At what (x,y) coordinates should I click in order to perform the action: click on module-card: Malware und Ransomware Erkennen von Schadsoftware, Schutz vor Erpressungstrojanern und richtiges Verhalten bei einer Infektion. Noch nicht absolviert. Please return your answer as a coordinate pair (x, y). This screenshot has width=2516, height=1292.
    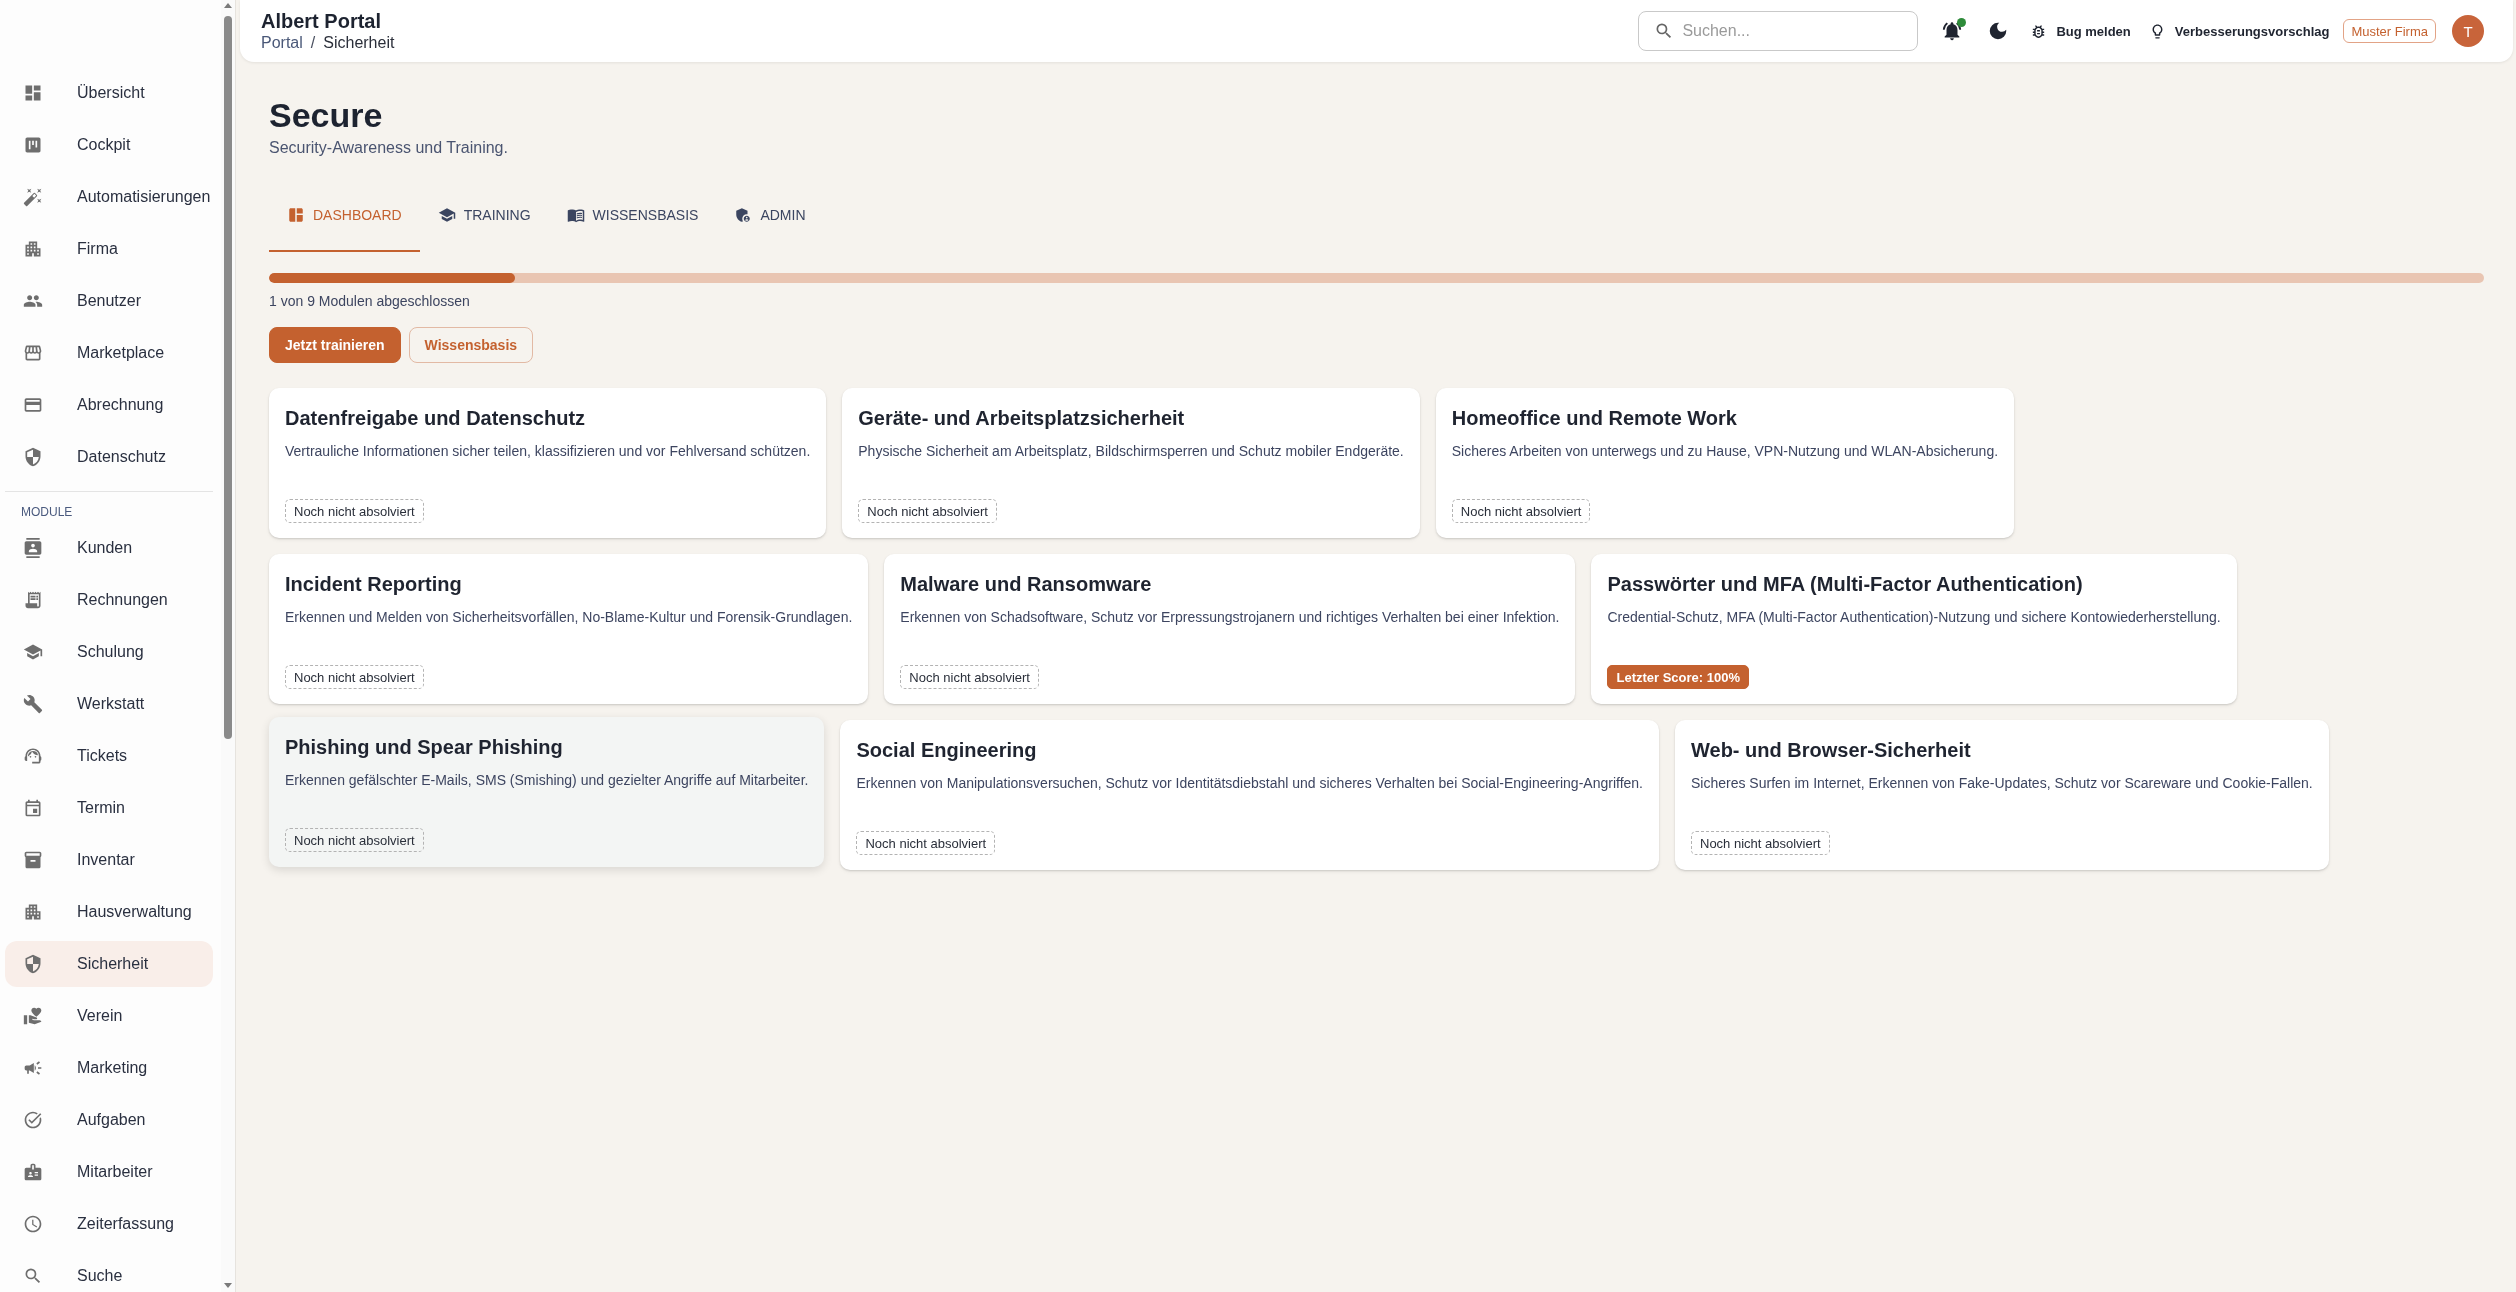
    Looking at the image, I should click on (1230, 629).